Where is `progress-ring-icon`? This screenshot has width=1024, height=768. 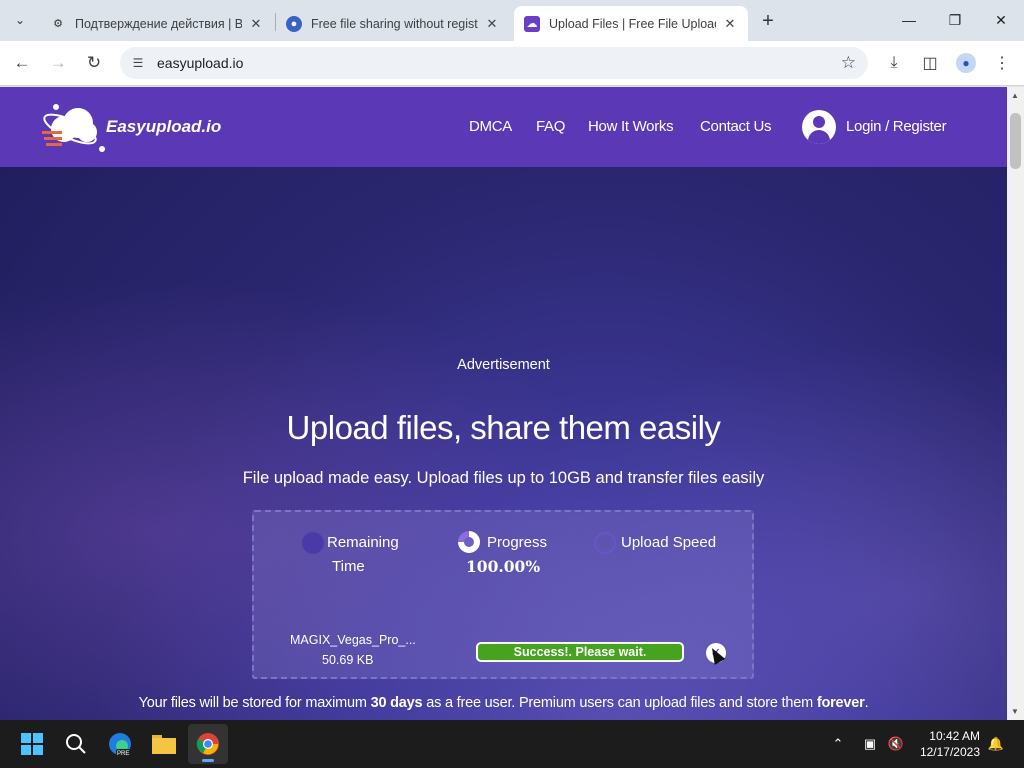 progress-ring-icon is located at coordinates (469, 542).